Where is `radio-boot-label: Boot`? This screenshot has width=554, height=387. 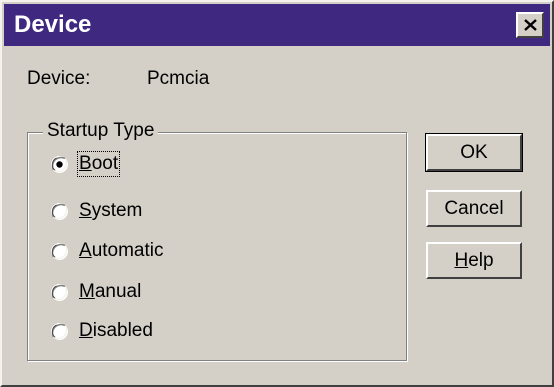
radio-boot-label: Boot is located at coordinates (98, 164).